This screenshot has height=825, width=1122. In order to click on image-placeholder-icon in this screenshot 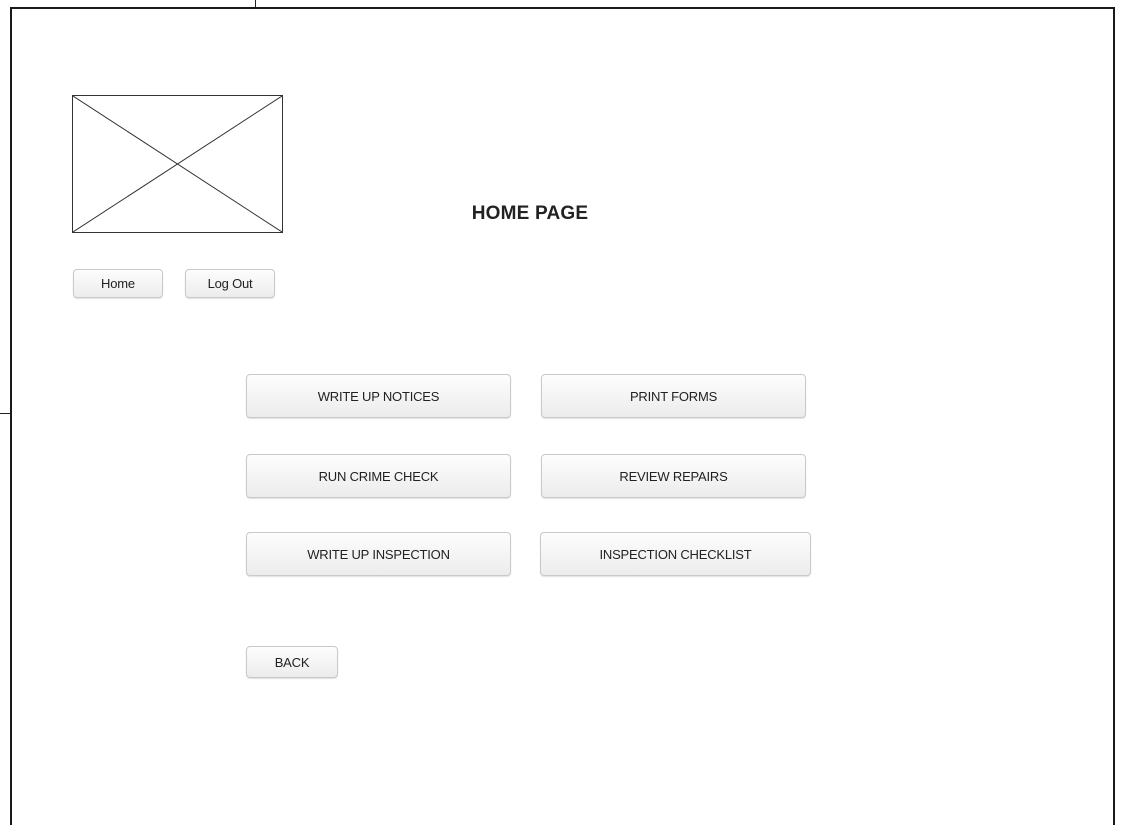, I will do `click(177, 164)`.